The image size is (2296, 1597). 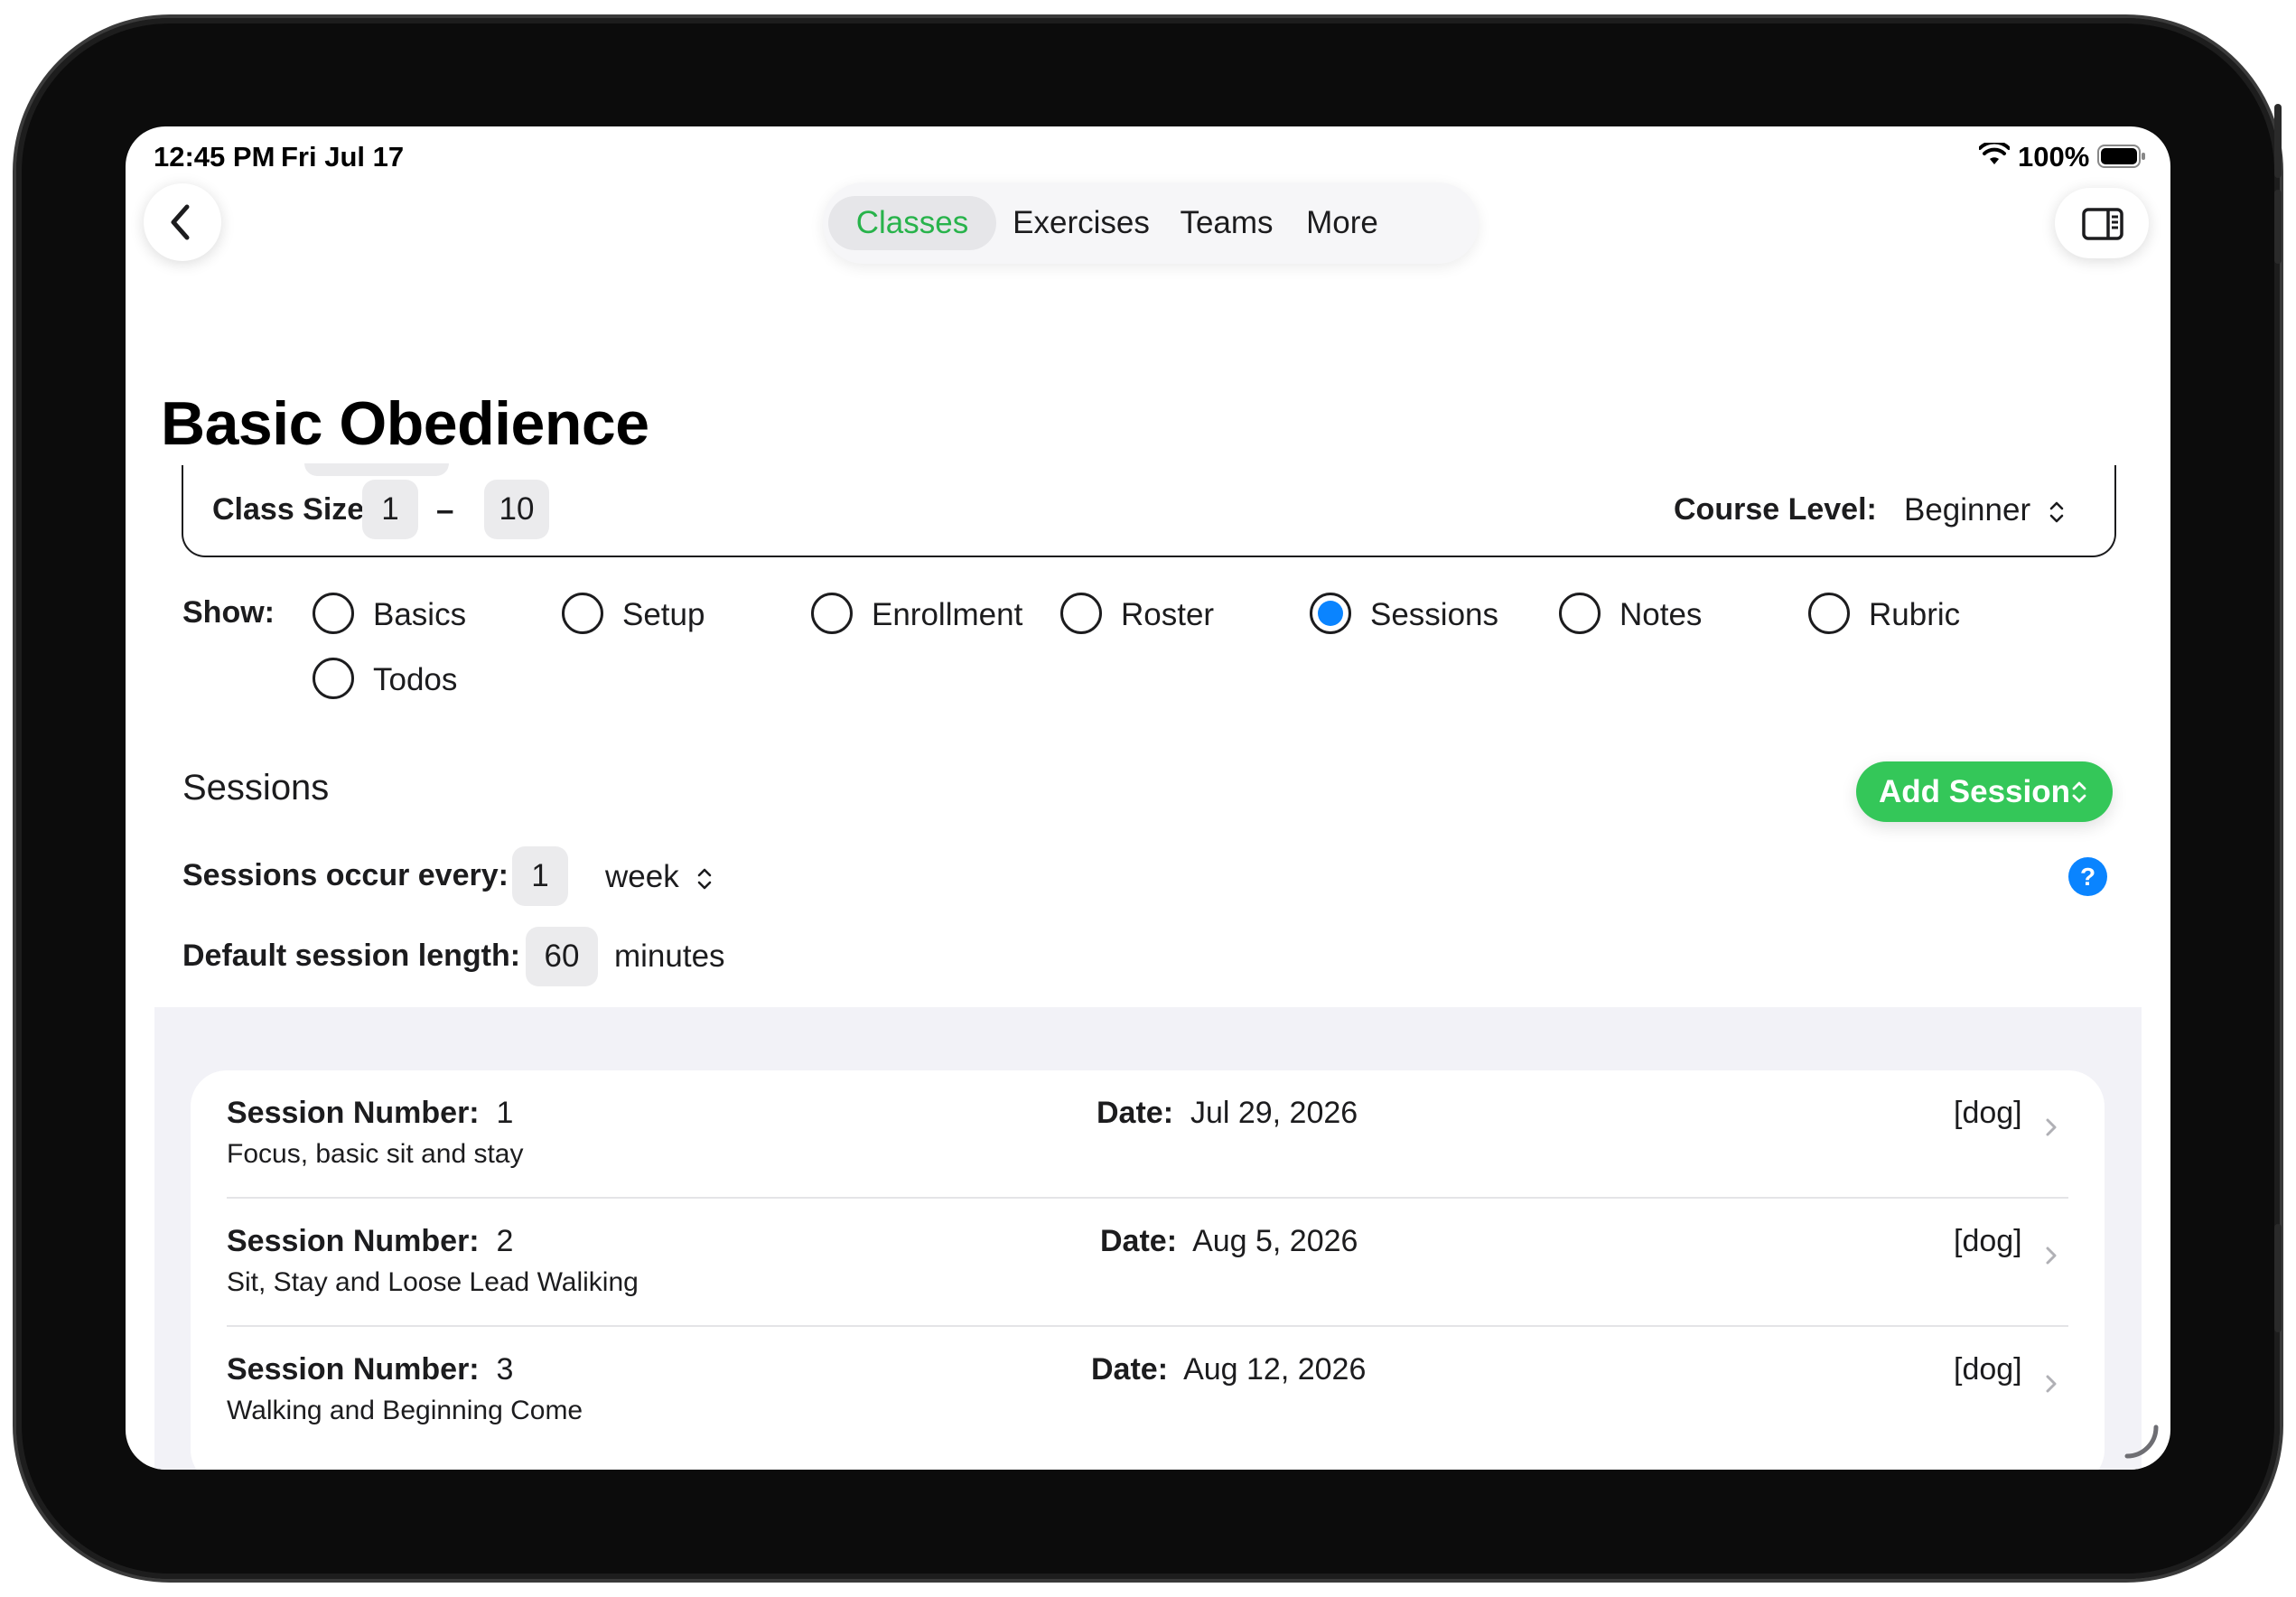 What do you see at coordinates (2087, 876) in the screenshot?
I see `help-button: ?` at bounding box center [2087, 876].